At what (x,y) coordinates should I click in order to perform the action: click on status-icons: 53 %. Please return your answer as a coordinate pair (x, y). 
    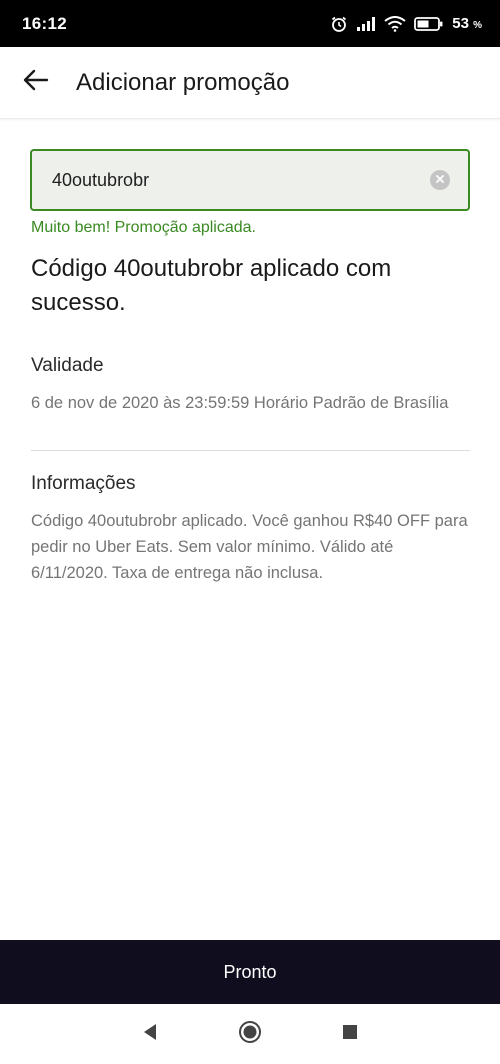
    Looking at the image, I should click on (406, 24).